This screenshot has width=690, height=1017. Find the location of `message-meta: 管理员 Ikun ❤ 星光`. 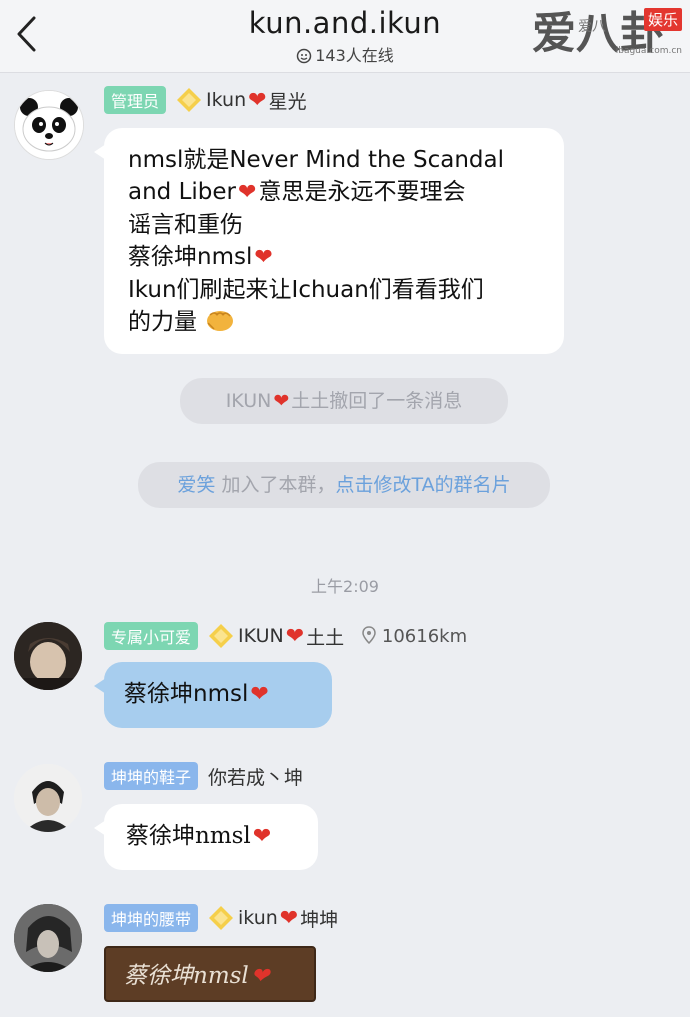

message-meta: 管理员 Ikun ❤ 星光 is located at coordinates (205, 100).